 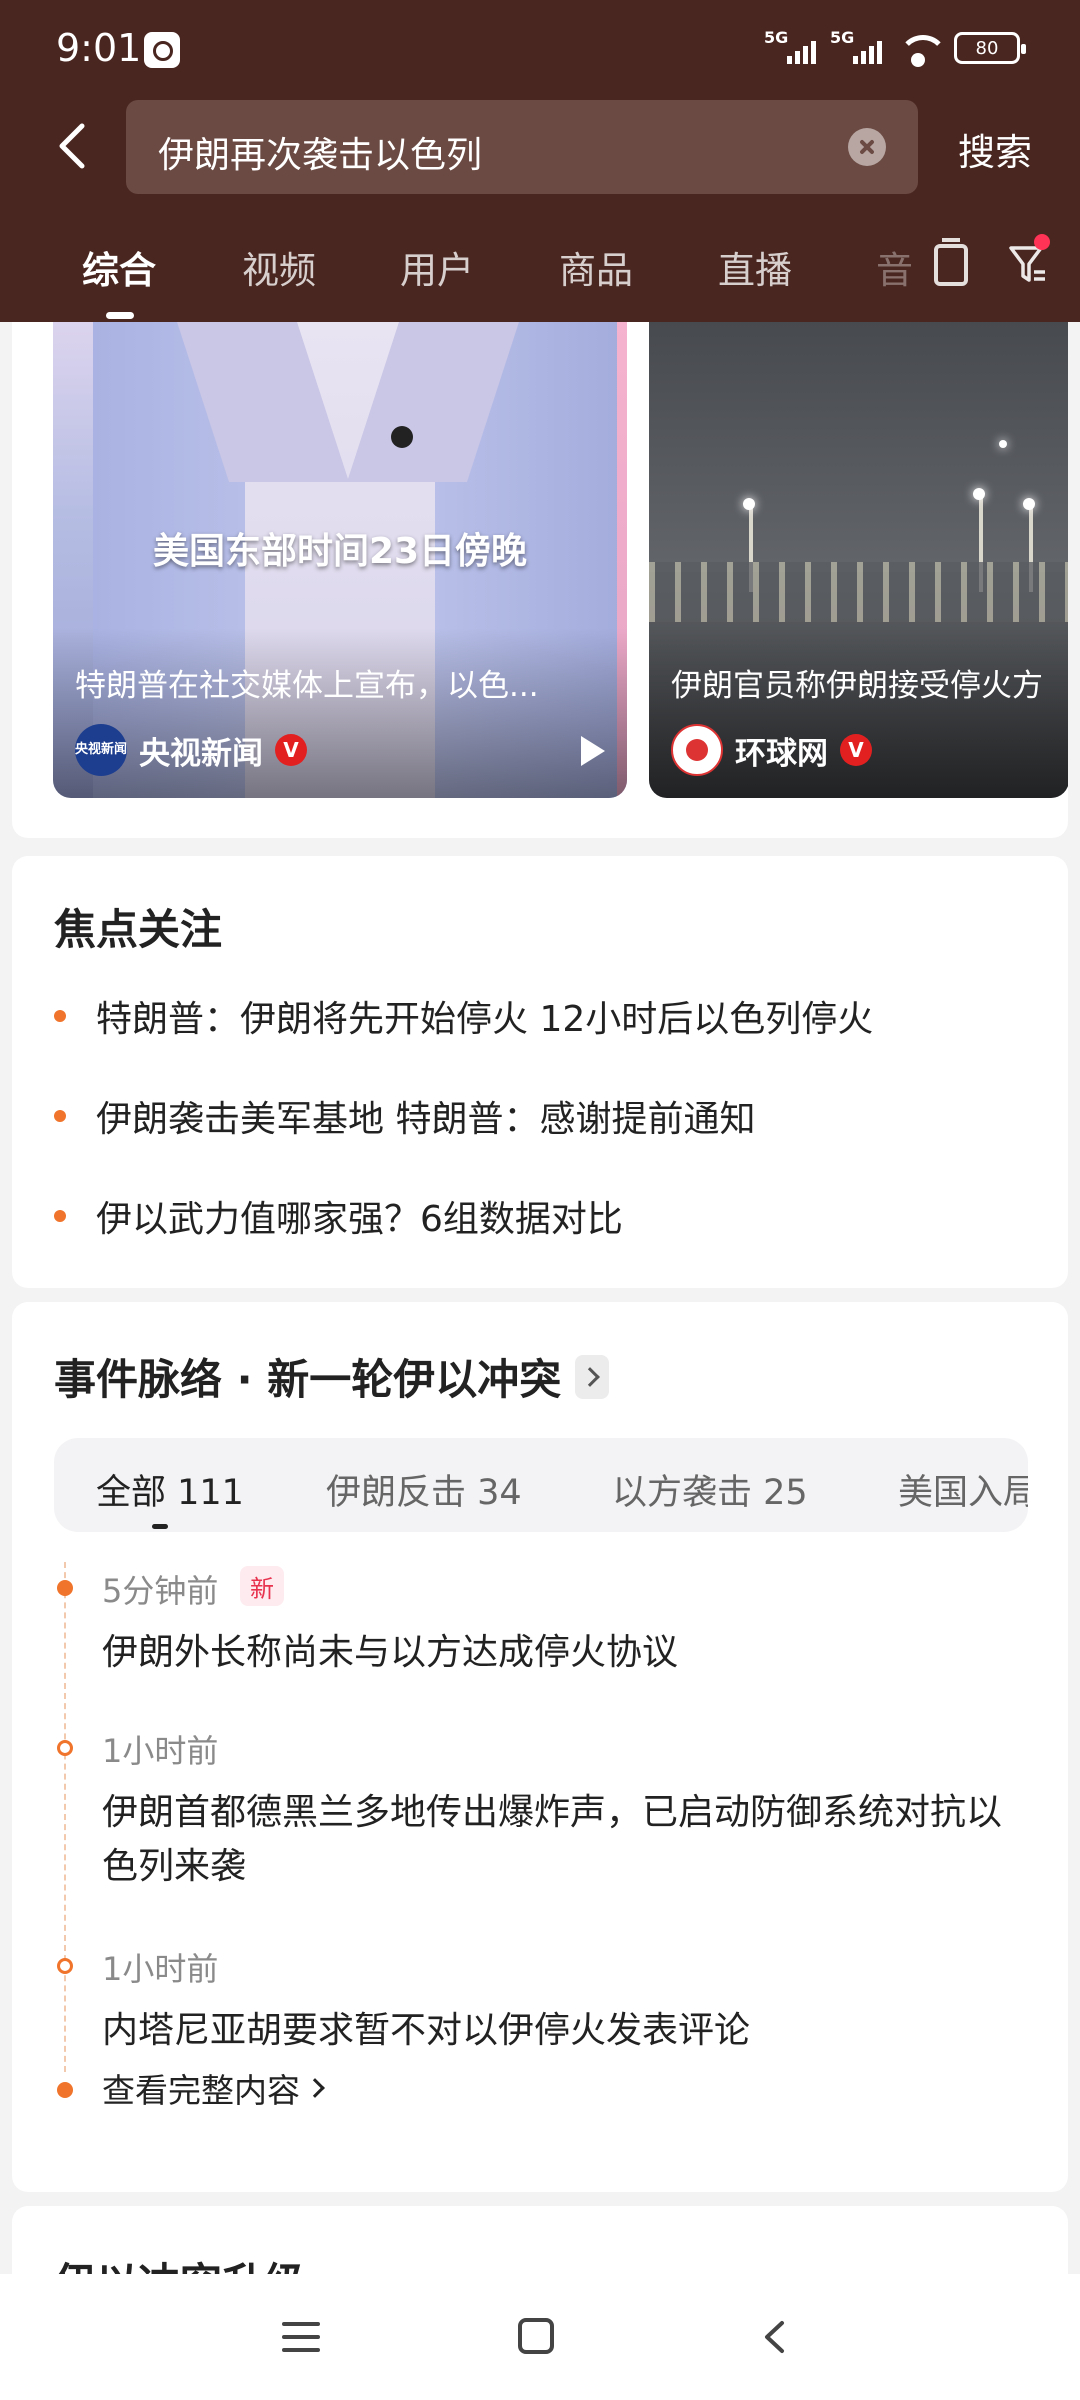 I want to click on tab-music: 音, so click(x=894, y=267).